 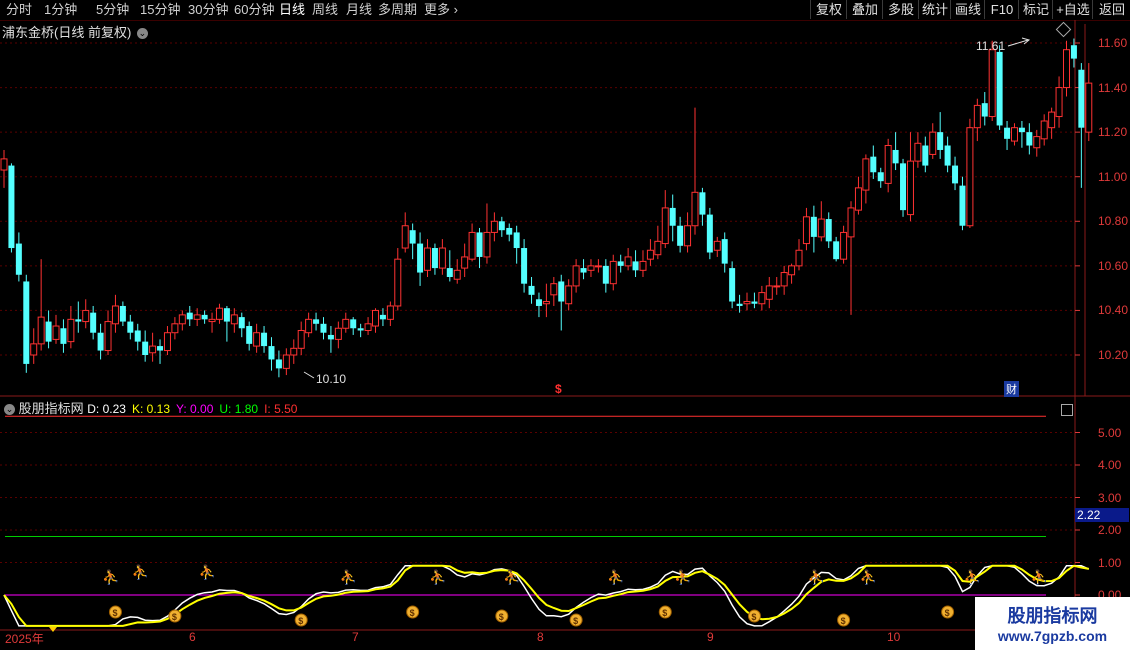 I want to click on indicator-name: 股朋指标网, so click(x=51, y=408).